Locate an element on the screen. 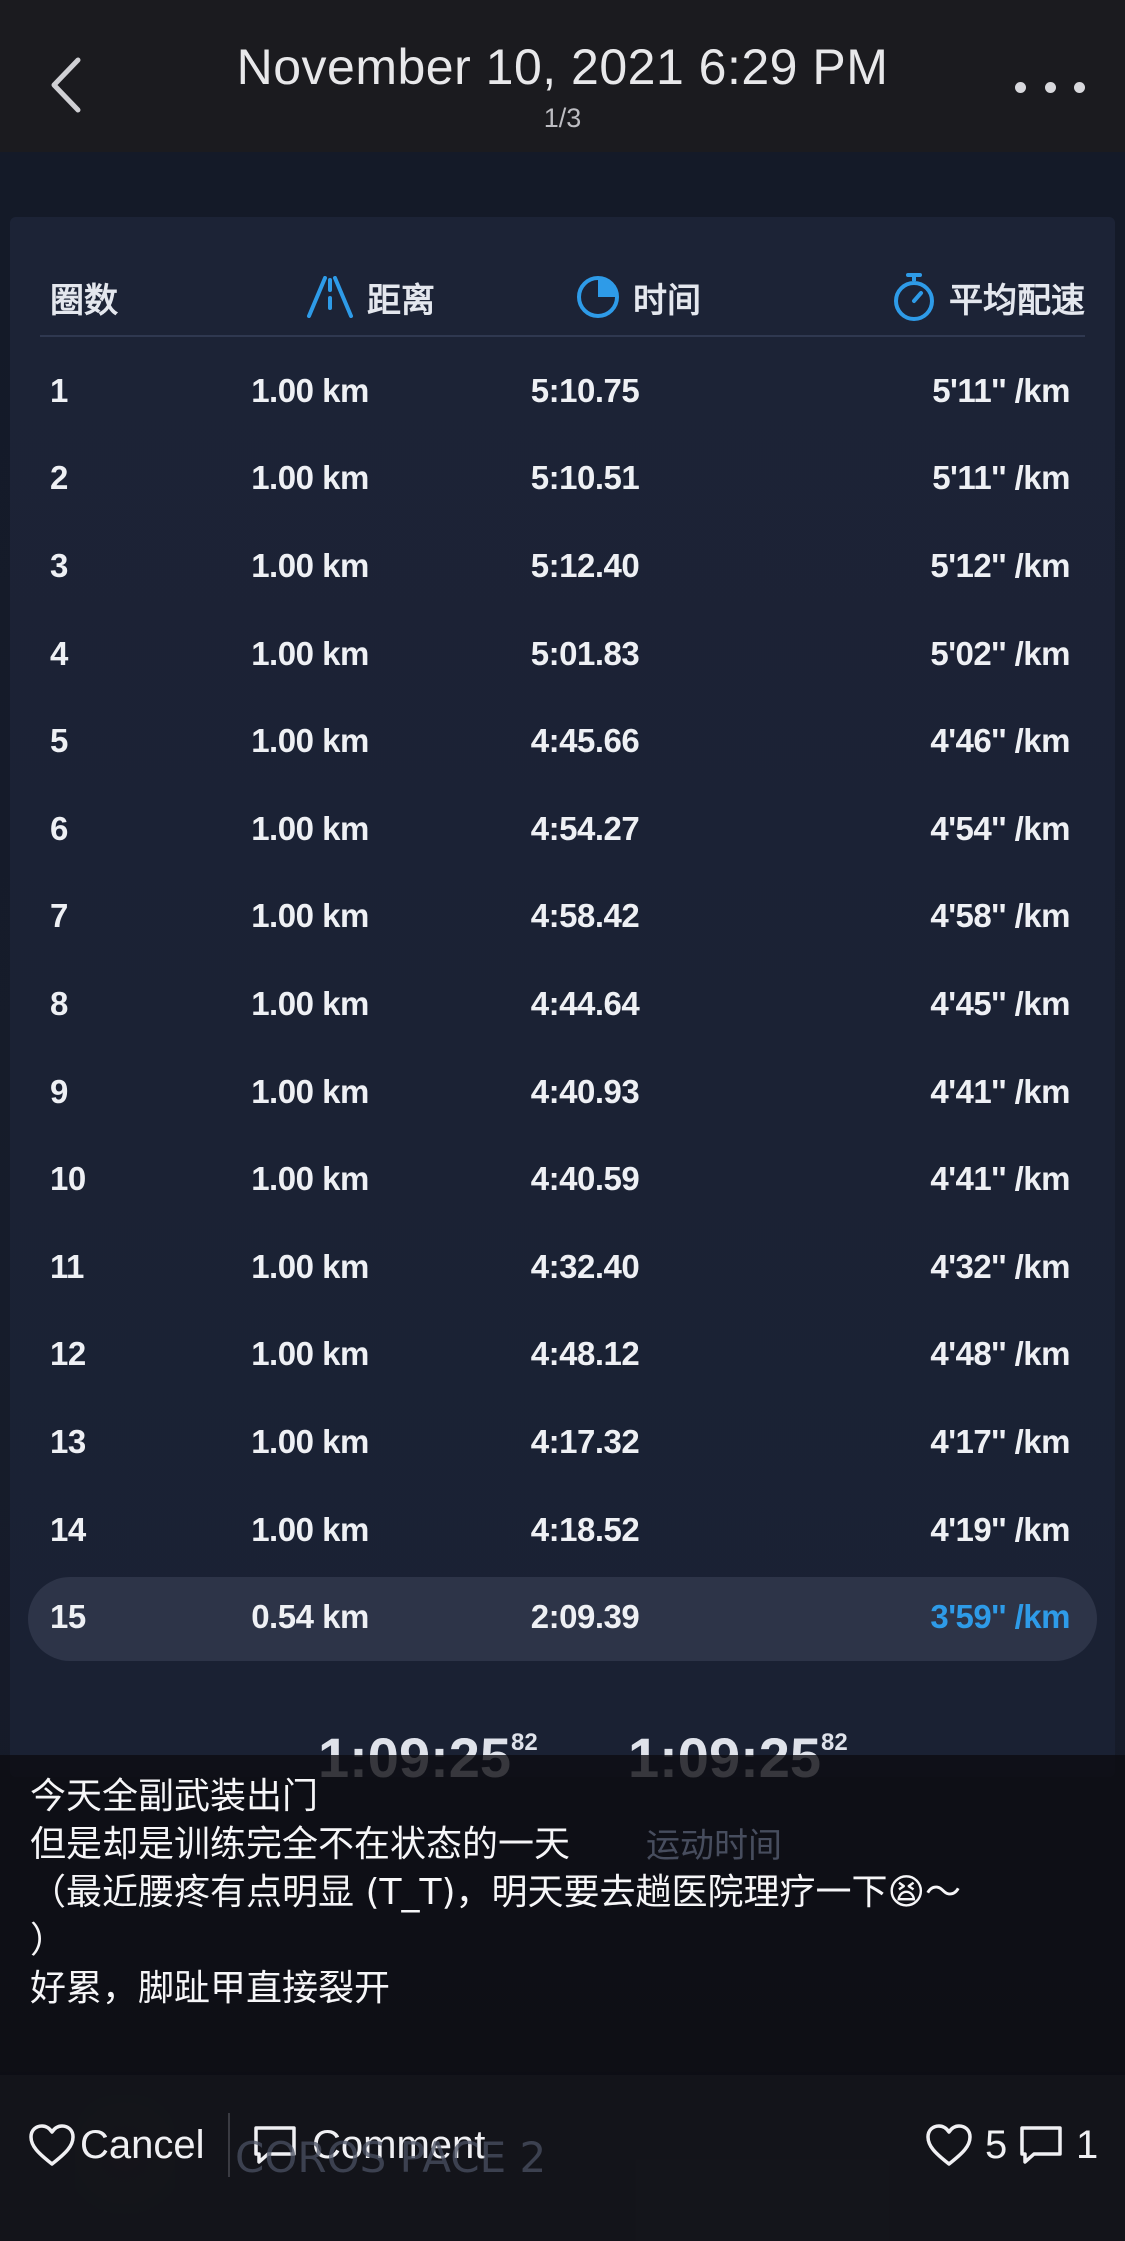  lap-time: 5:10.51 is located at coordinates (585, 478).